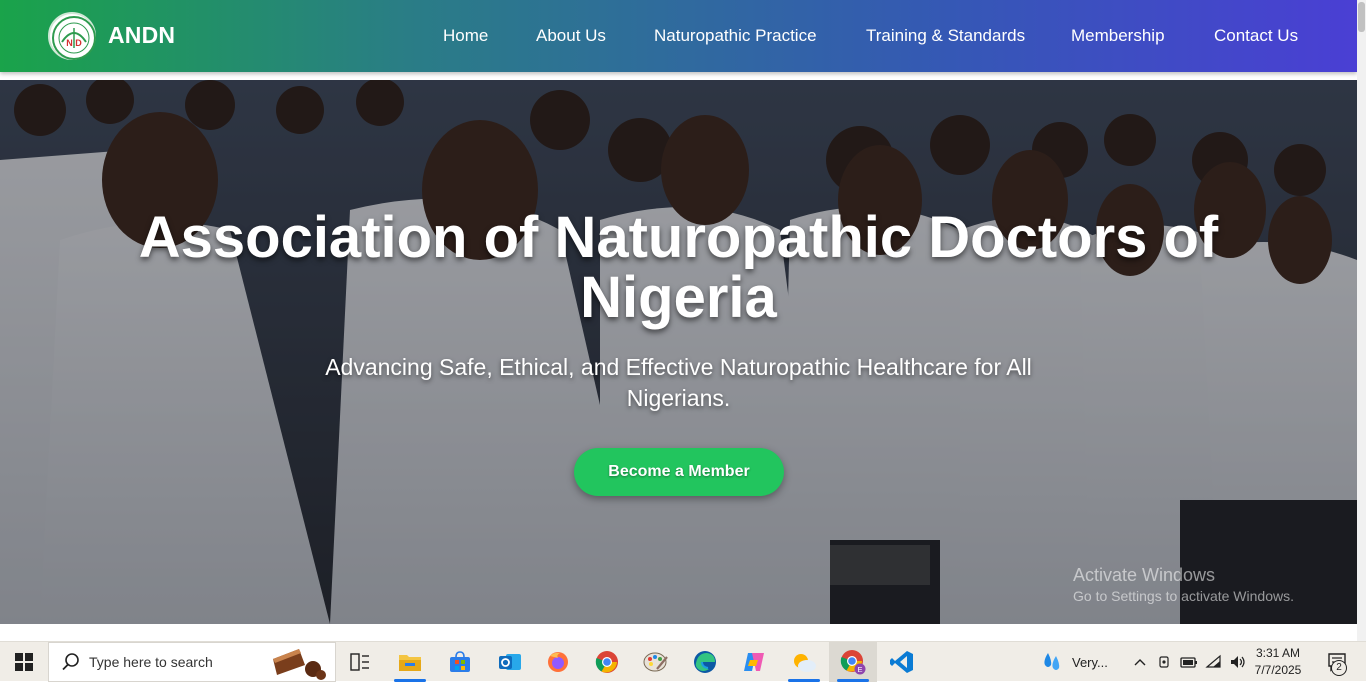  I want to click on chevron-up-icon, so click(1140, 662).